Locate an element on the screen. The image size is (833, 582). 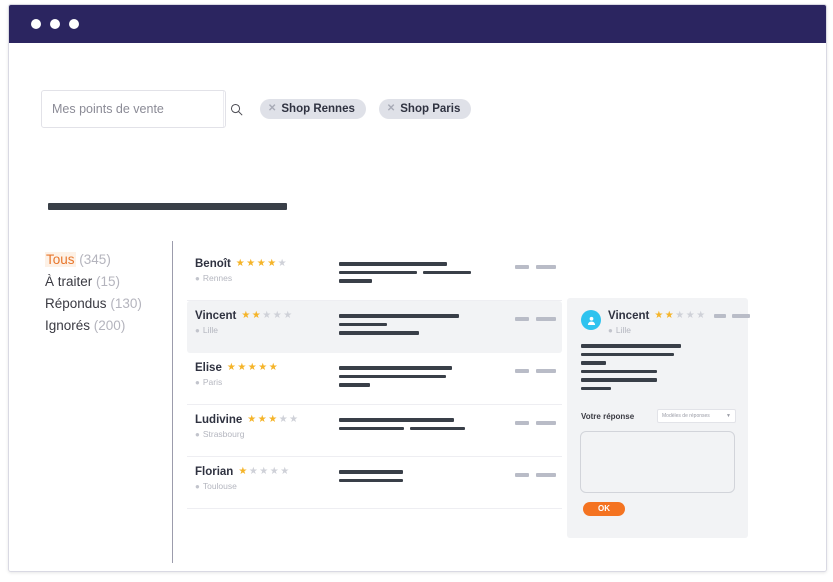
chevron-down-icon: ▼ is located at coordinates (728, 416).